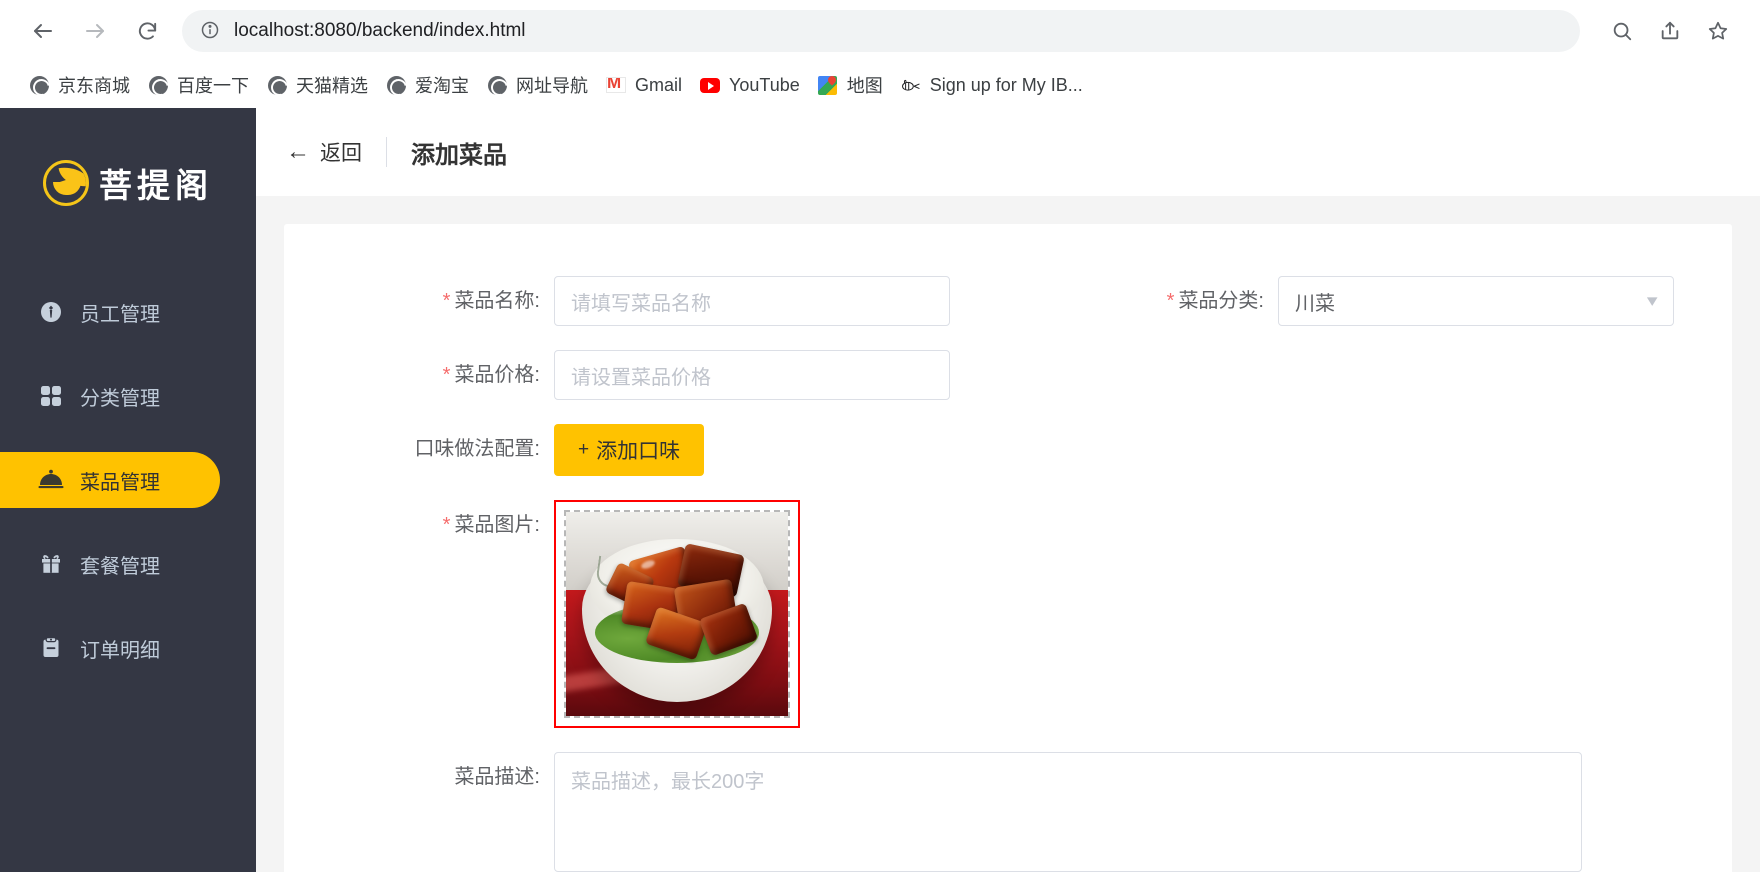  Describe the element at coordinates (1476, 301) in the screenshot. I see `dish-category-select: 川菜 ▾` at that location.